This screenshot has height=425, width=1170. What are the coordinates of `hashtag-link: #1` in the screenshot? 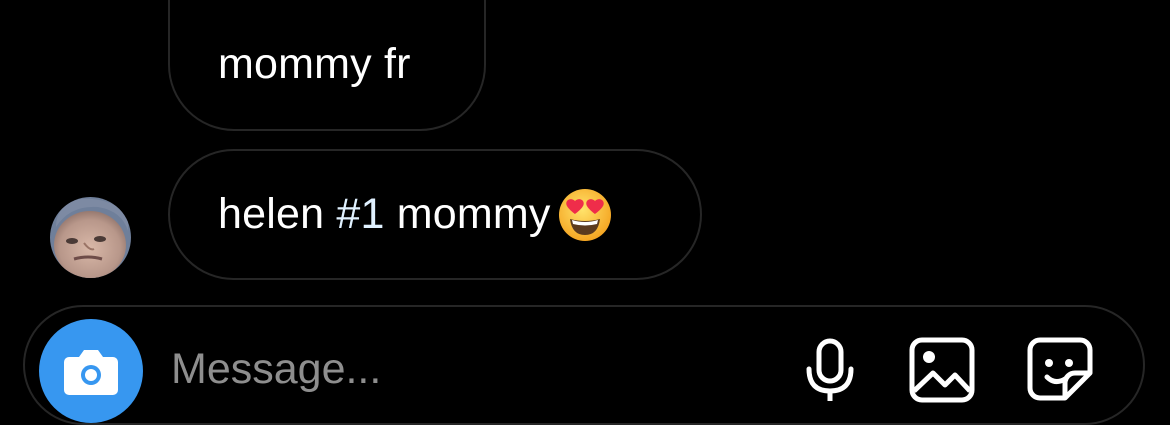 It's located at (360, 214).